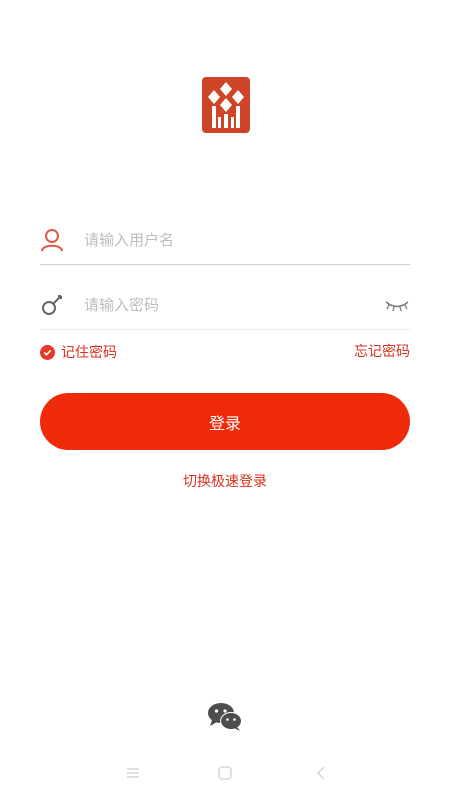 This screenshot has height=800, width=450. Describe the element at coordinates (382, 352) in the screenshot. I see `forgot-password-link: 忘记密码` at that location.